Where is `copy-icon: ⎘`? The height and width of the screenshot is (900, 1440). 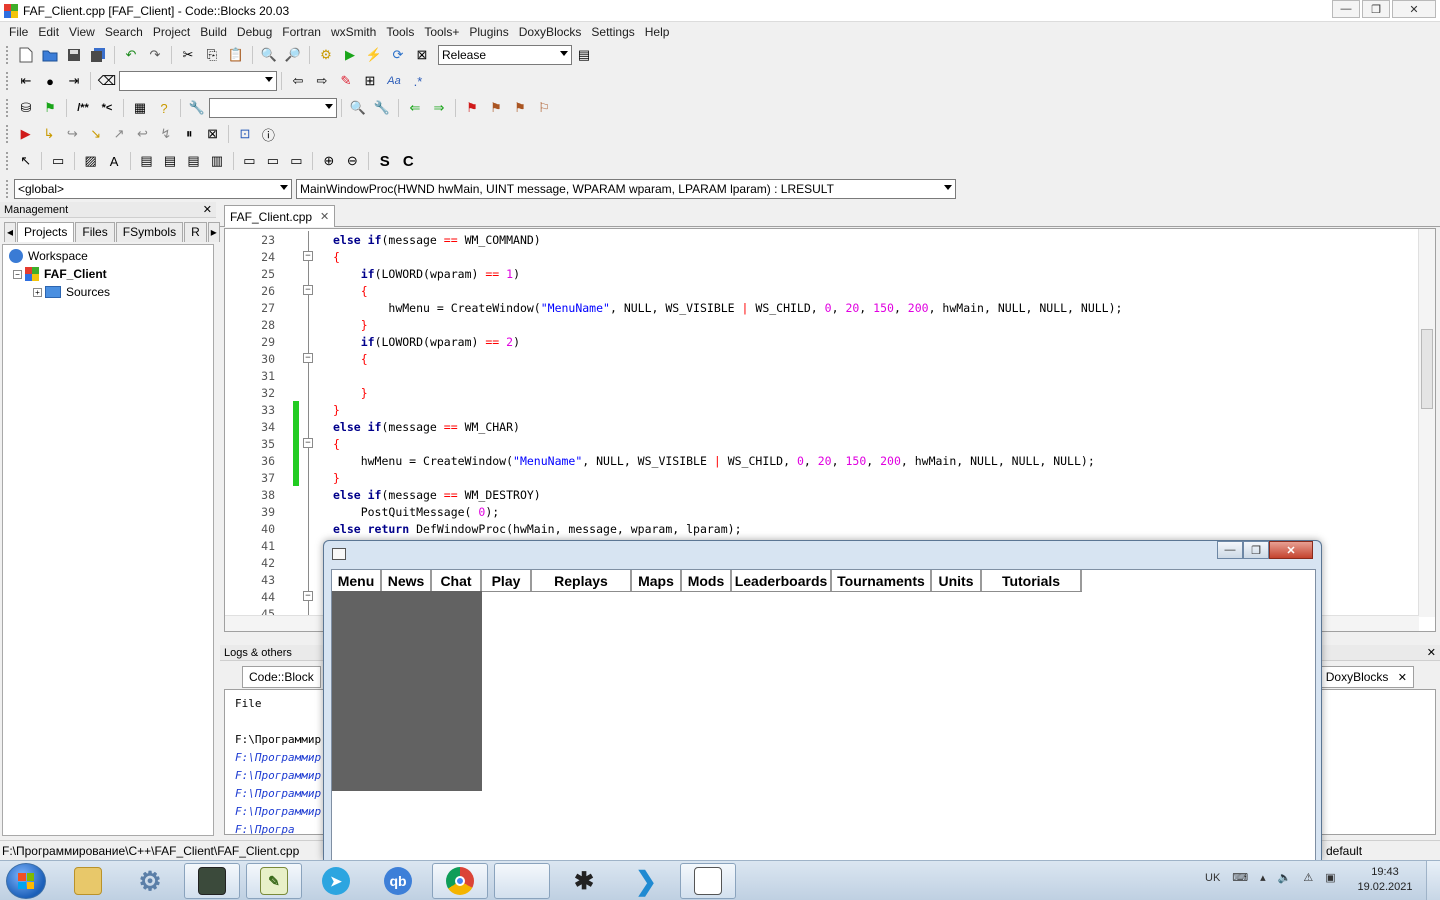
copy-icon: ⎘ is located at coordinates (212, 55).